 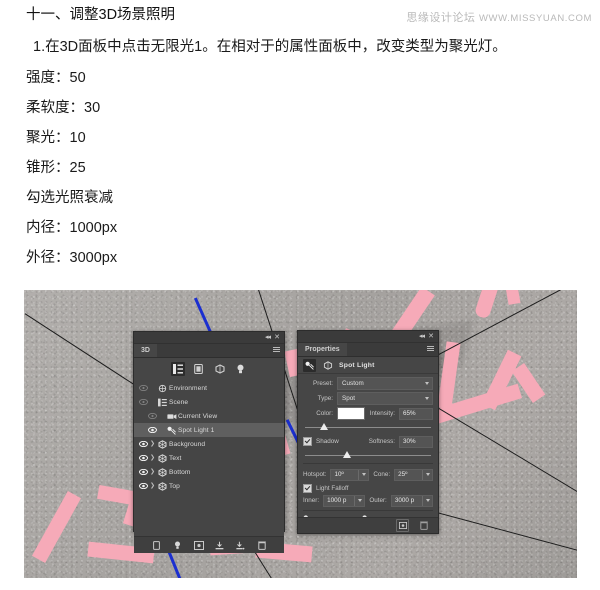 What do you see at coordinates (156, 545) in the screenshot?
I see `add-mesh-icon` at bounding box center [156, 545].